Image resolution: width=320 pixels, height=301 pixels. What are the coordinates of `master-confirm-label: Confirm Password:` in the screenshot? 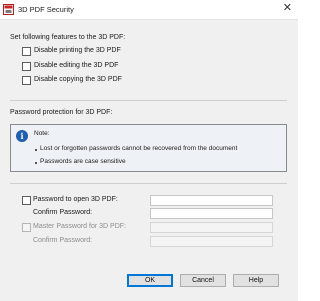 It's located at (63, 240).